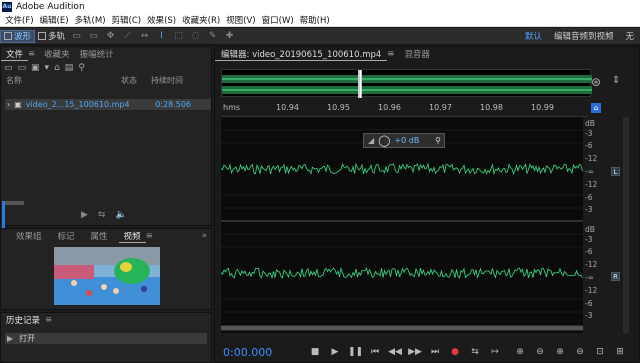 This screenshot has width=640, height=363. What do you see at coordinates (212, 36) in the screenshot?
I see `brush-tool-icon: ✎` at bounding box center [212, 36].